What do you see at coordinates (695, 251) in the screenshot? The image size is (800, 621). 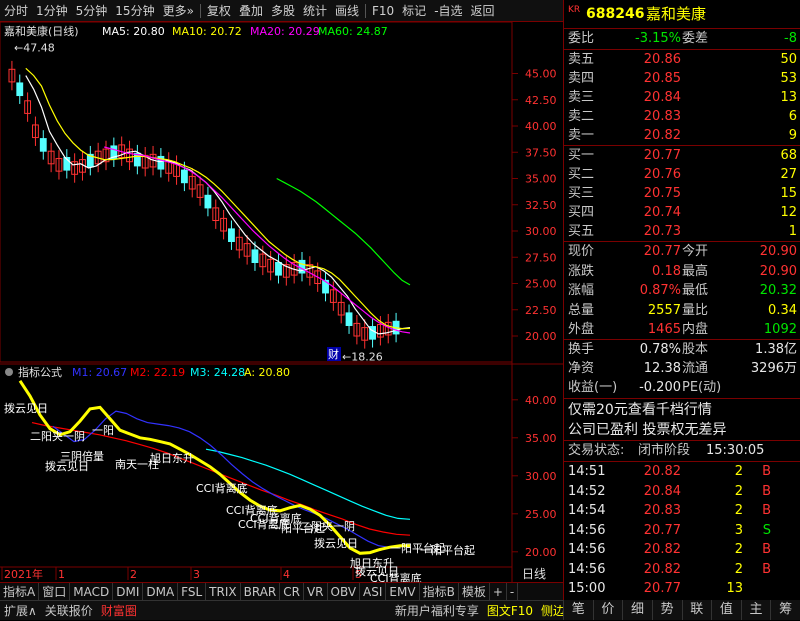 I see `stat-label: 今开` at bounding box center [695, 251].